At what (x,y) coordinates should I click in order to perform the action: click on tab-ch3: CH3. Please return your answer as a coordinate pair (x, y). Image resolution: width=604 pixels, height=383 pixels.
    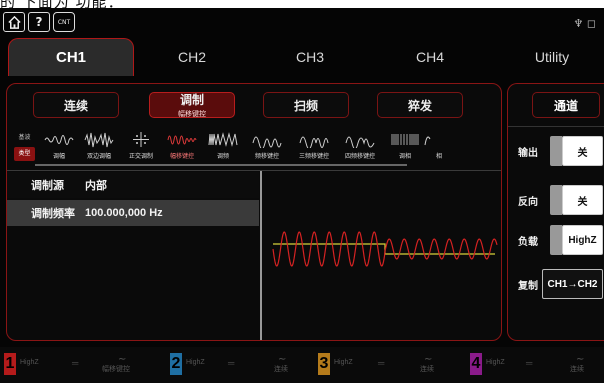
    Looking at the image, I should click on (310, 57).